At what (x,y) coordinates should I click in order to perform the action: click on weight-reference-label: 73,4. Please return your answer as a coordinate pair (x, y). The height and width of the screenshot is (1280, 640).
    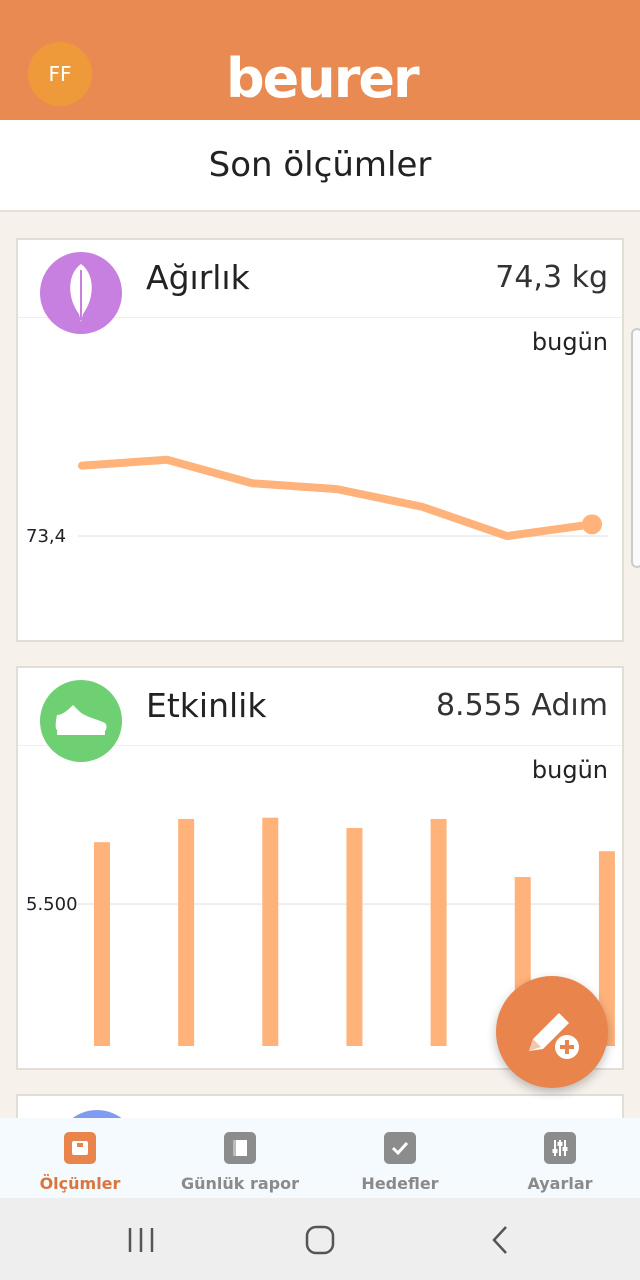
    Looking at the image, I should click on (46, 536).